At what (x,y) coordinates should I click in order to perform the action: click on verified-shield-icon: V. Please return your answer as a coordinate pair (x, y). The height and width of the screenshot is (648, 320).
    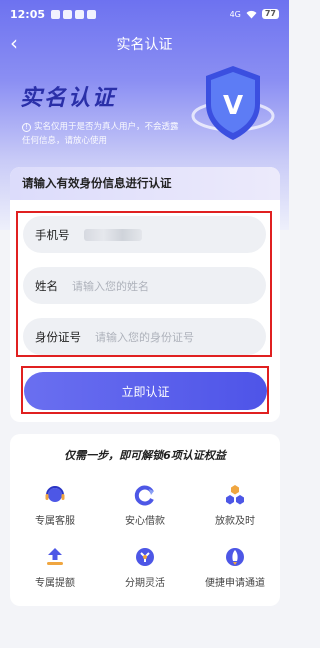
    Looking at the image, I should click on (233, 103).